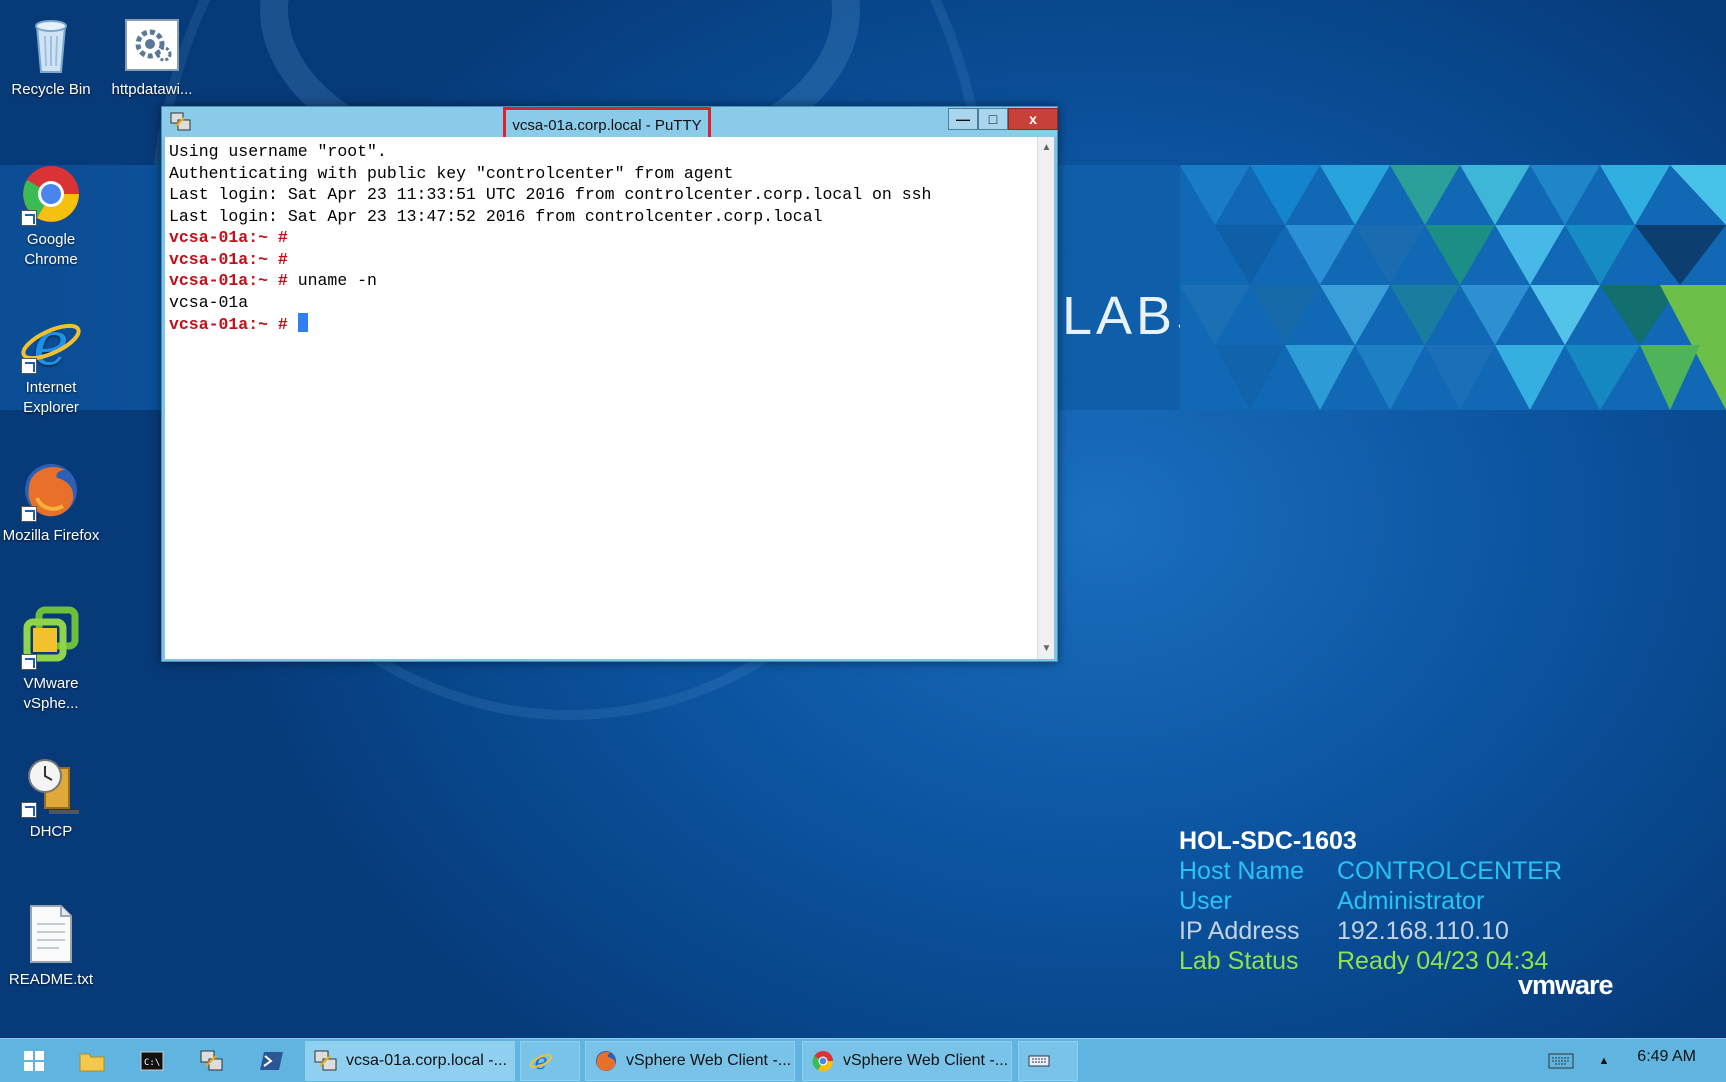  I want to click on info-row-host-name: Host Name CONTROLCENTER, so click(1370, 871).